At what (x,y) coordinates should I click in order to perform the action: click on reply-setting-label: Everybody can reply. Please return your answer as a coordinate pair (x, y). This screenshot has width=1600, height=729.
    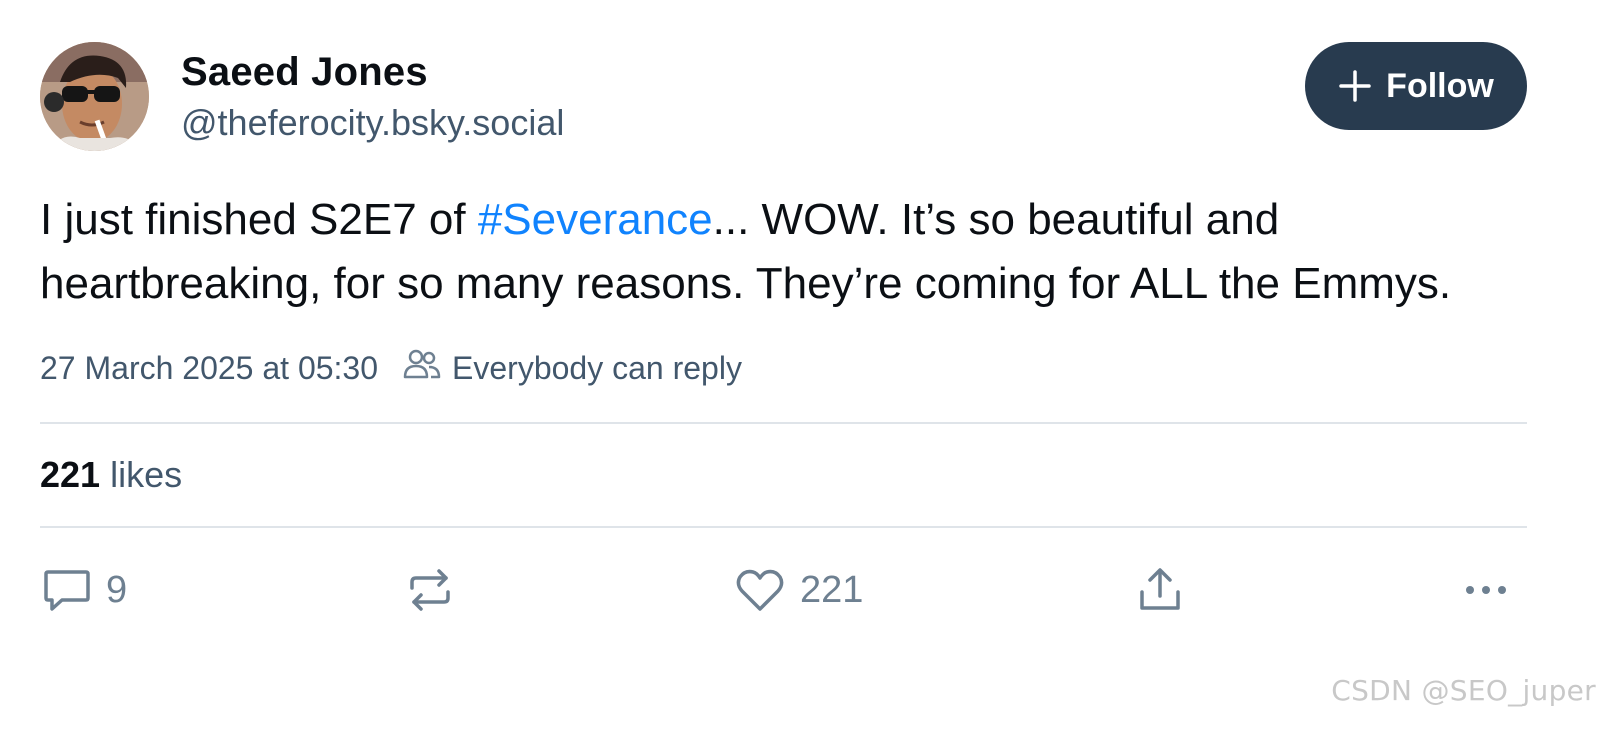
    Looking at the image, I should click on (597, 367).